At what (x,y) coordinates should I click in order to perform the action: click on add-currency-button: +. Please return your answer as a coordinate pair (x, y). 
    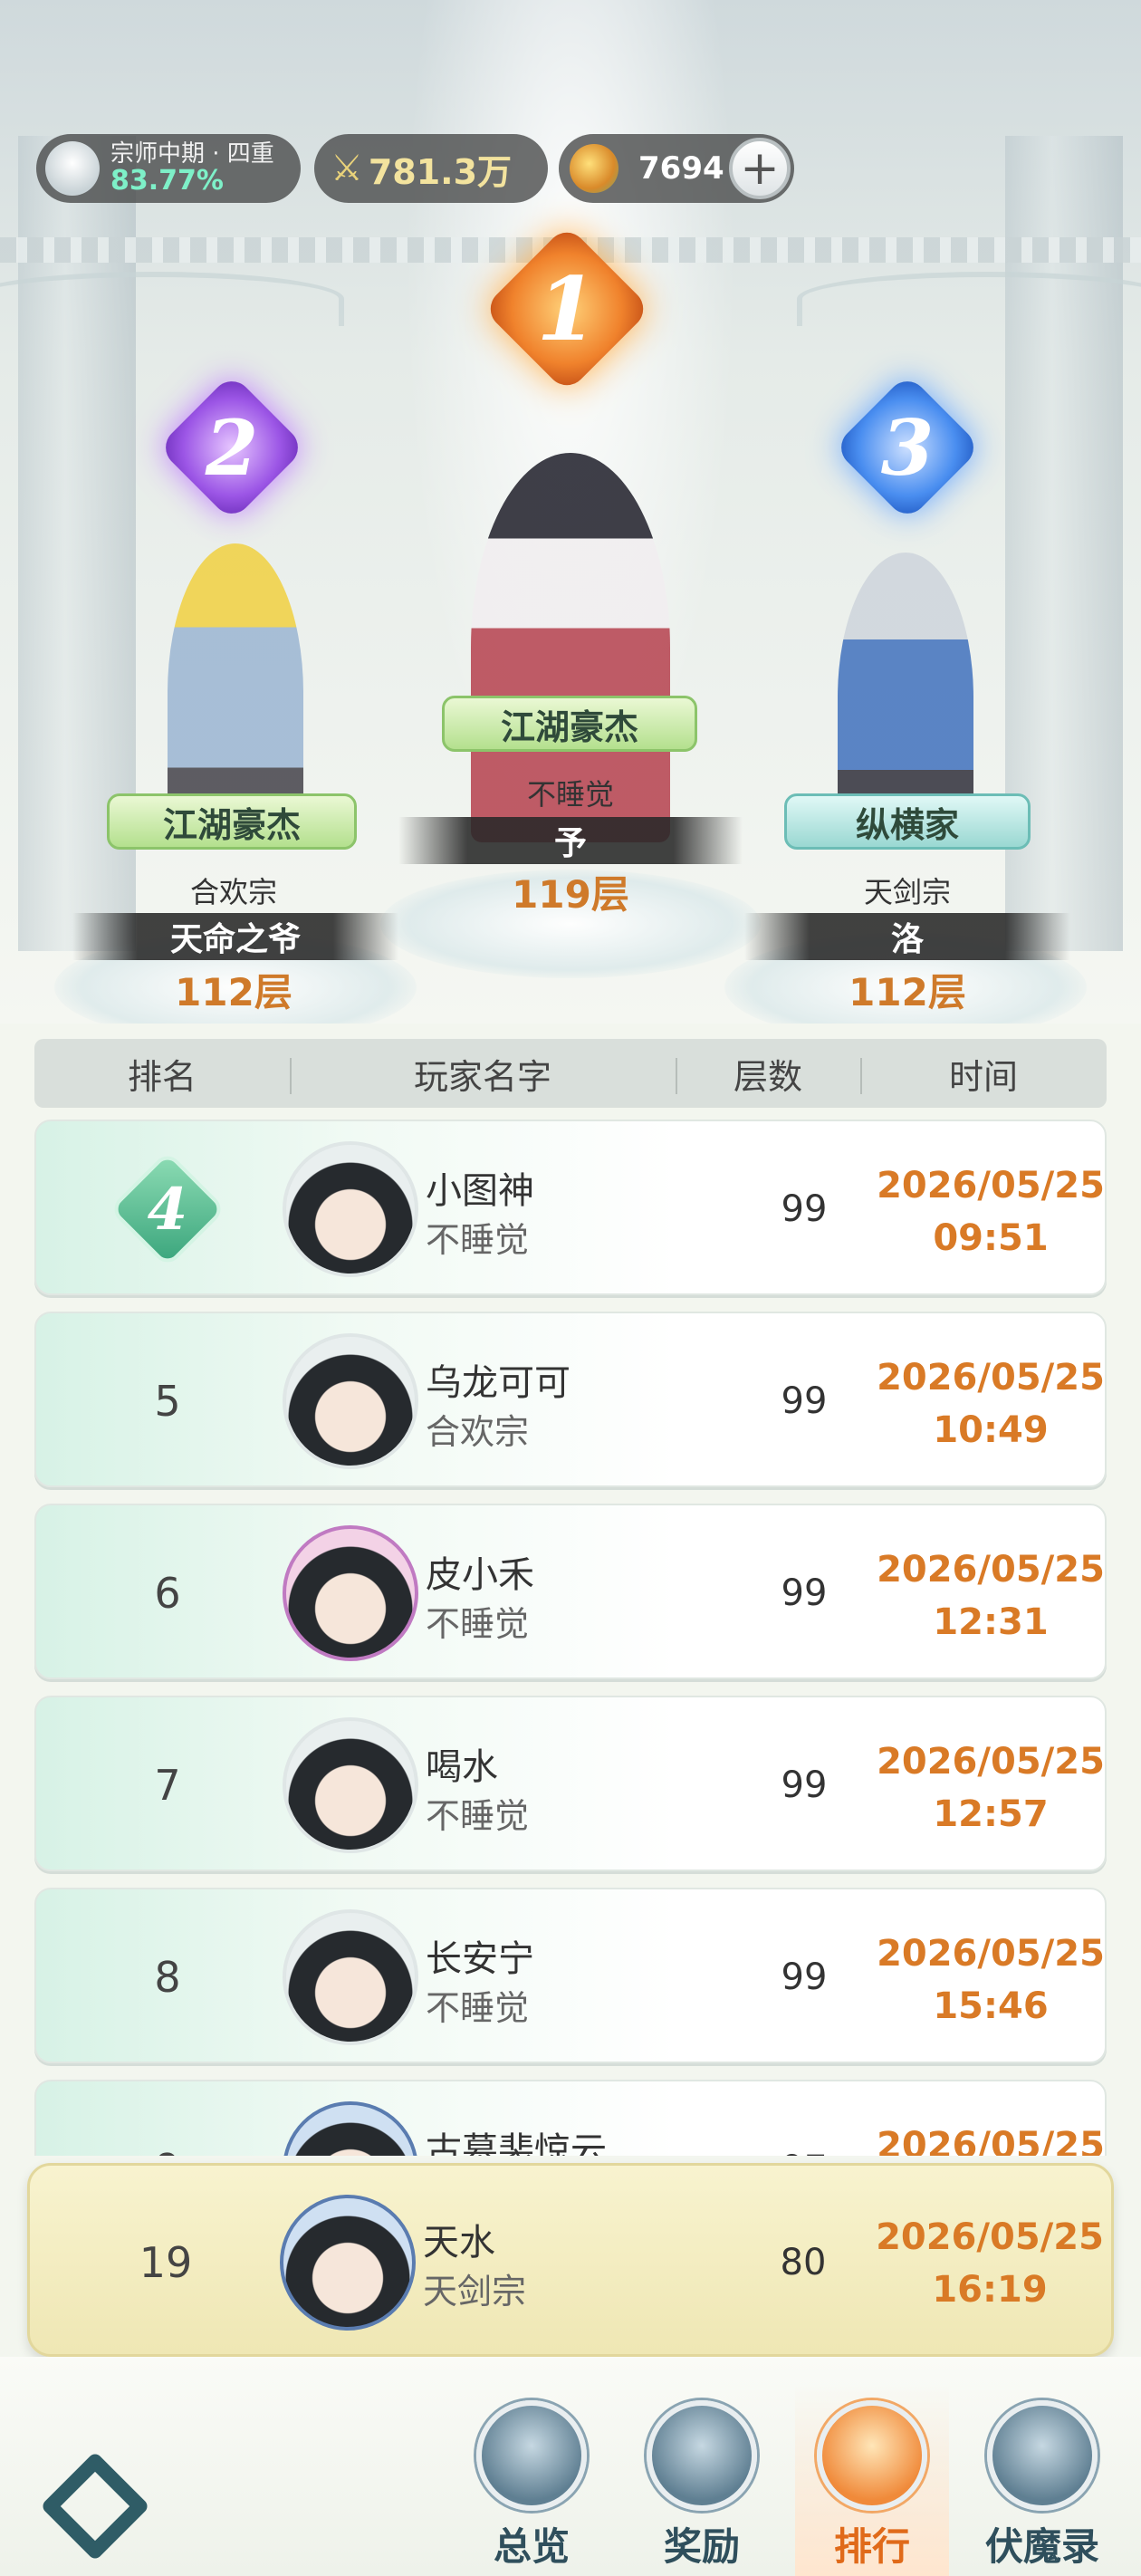
    Looking at the image, I should click on (760, 168).